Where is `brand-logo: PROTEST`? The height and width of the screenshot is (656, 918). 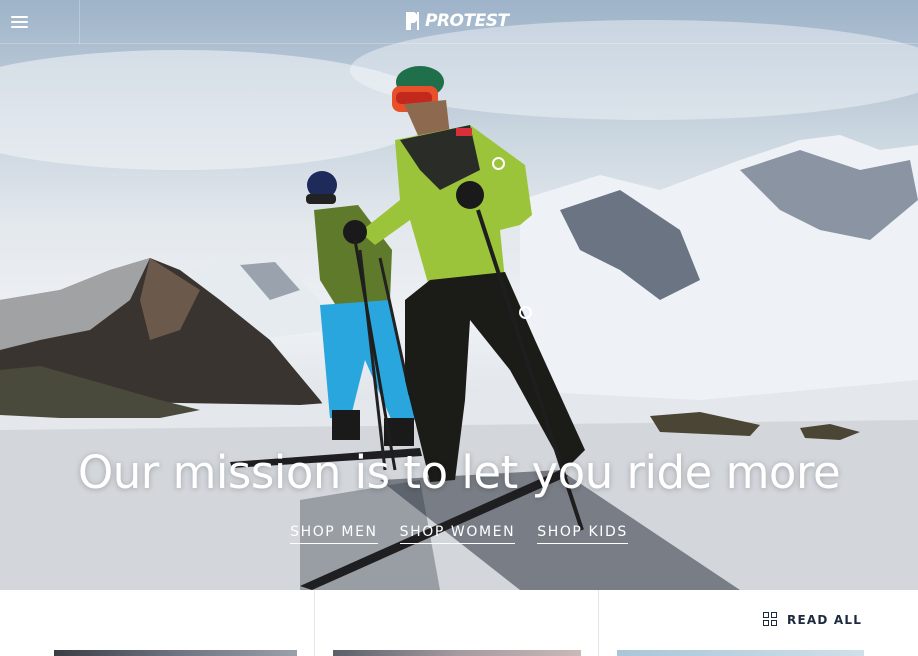
brand-logo: PROTEST is located at coordinates (457, 21).